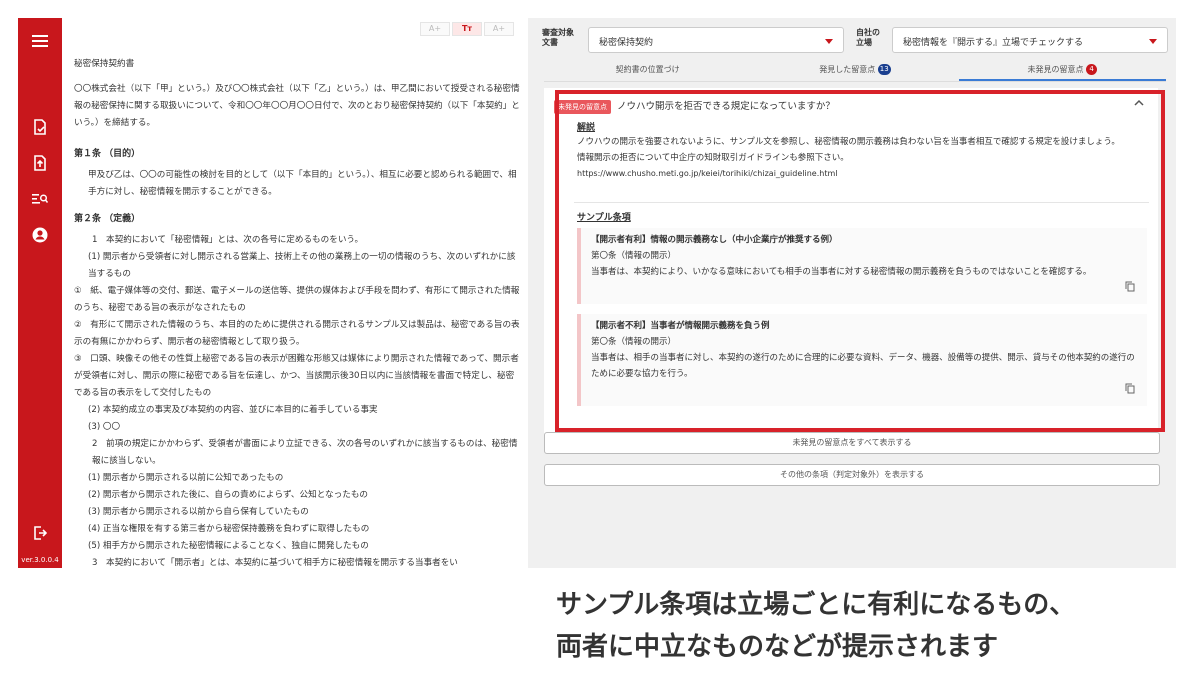 The width and height of the screenshot is (1200, 700). I want to click on caption-line-1: サンプル条項は立場ごとに有利になるもの、, so click(816, 605).